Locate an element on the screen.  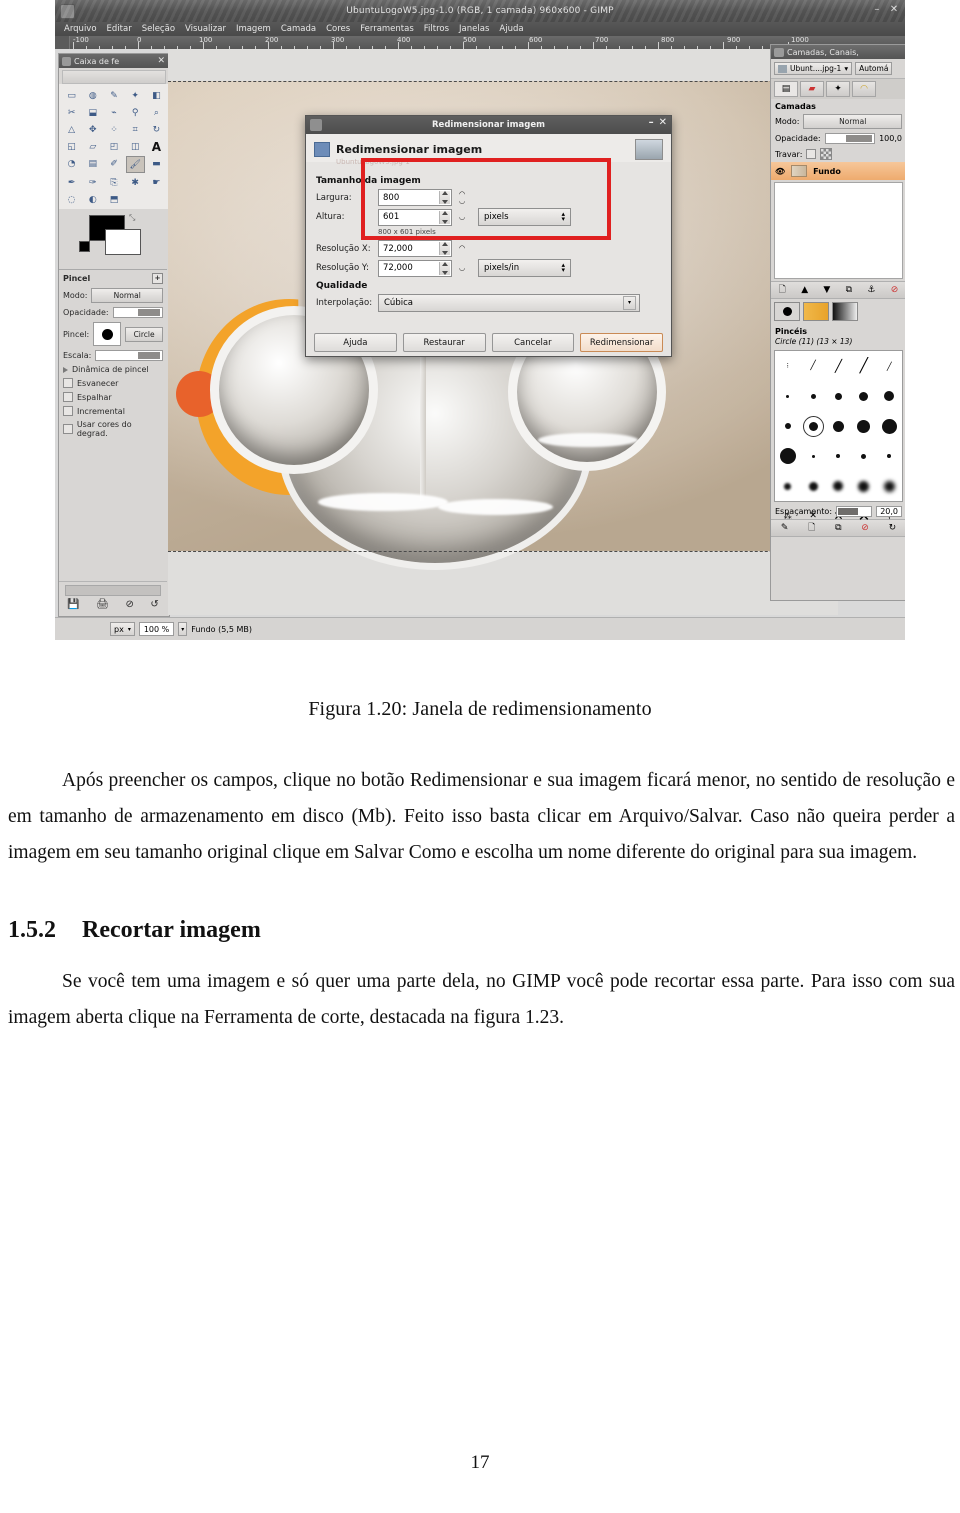
tool-airbrush-icon: ✒ is located at coordinates (71, 182).